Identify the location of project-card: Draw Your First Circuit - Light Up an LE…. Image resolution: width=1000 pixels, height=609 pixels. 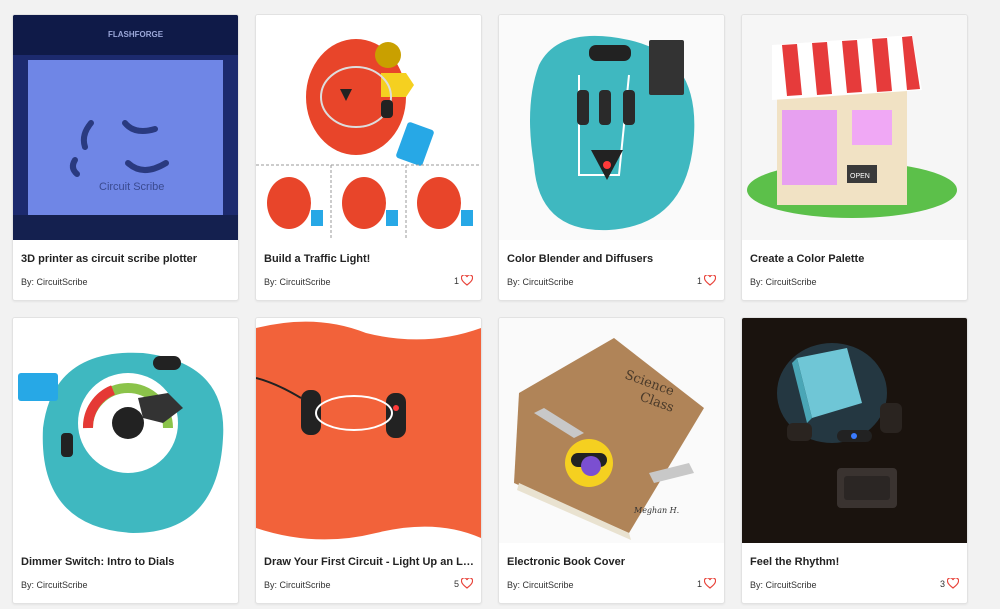
(368, 460).